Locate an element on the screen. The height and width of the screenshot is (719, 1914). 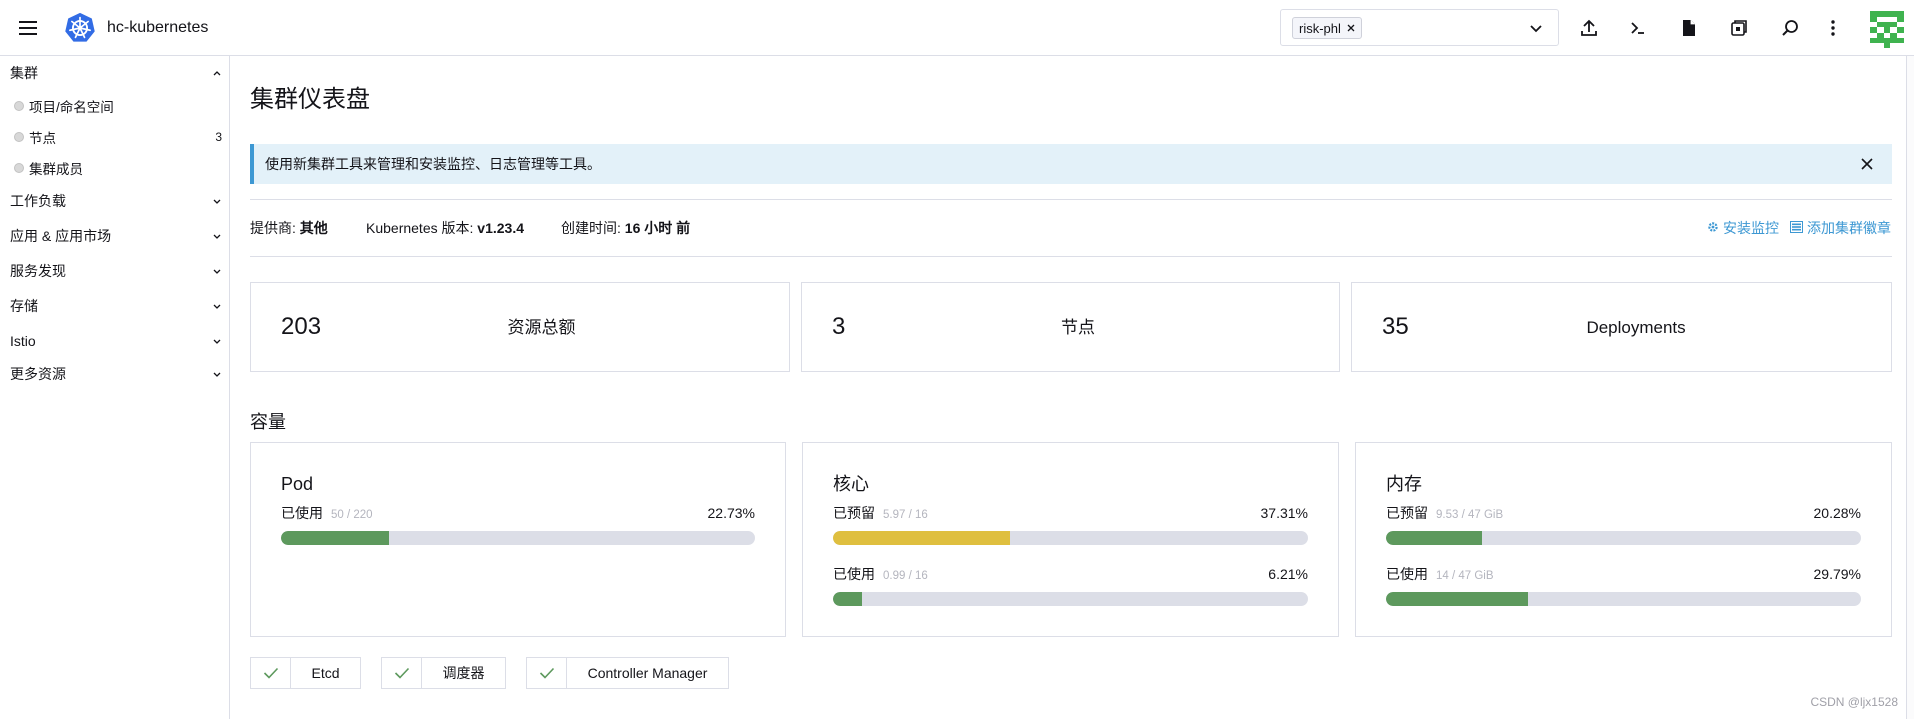
badge-icon is located at coordinates (1796, 228).